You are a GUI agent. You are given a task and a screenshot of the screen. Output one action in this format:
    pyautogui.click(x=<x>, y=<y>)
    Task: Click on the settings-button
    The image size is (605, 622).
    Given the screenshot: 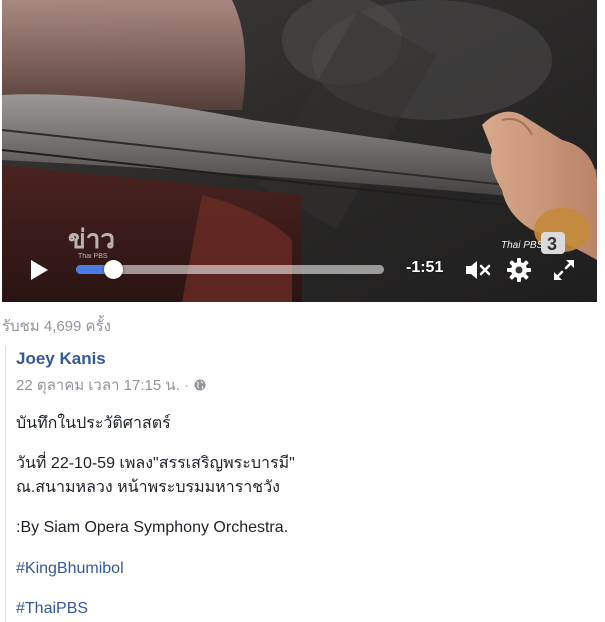 What is the action you would take?
    pyautogui.click(x=519, y=270)
    